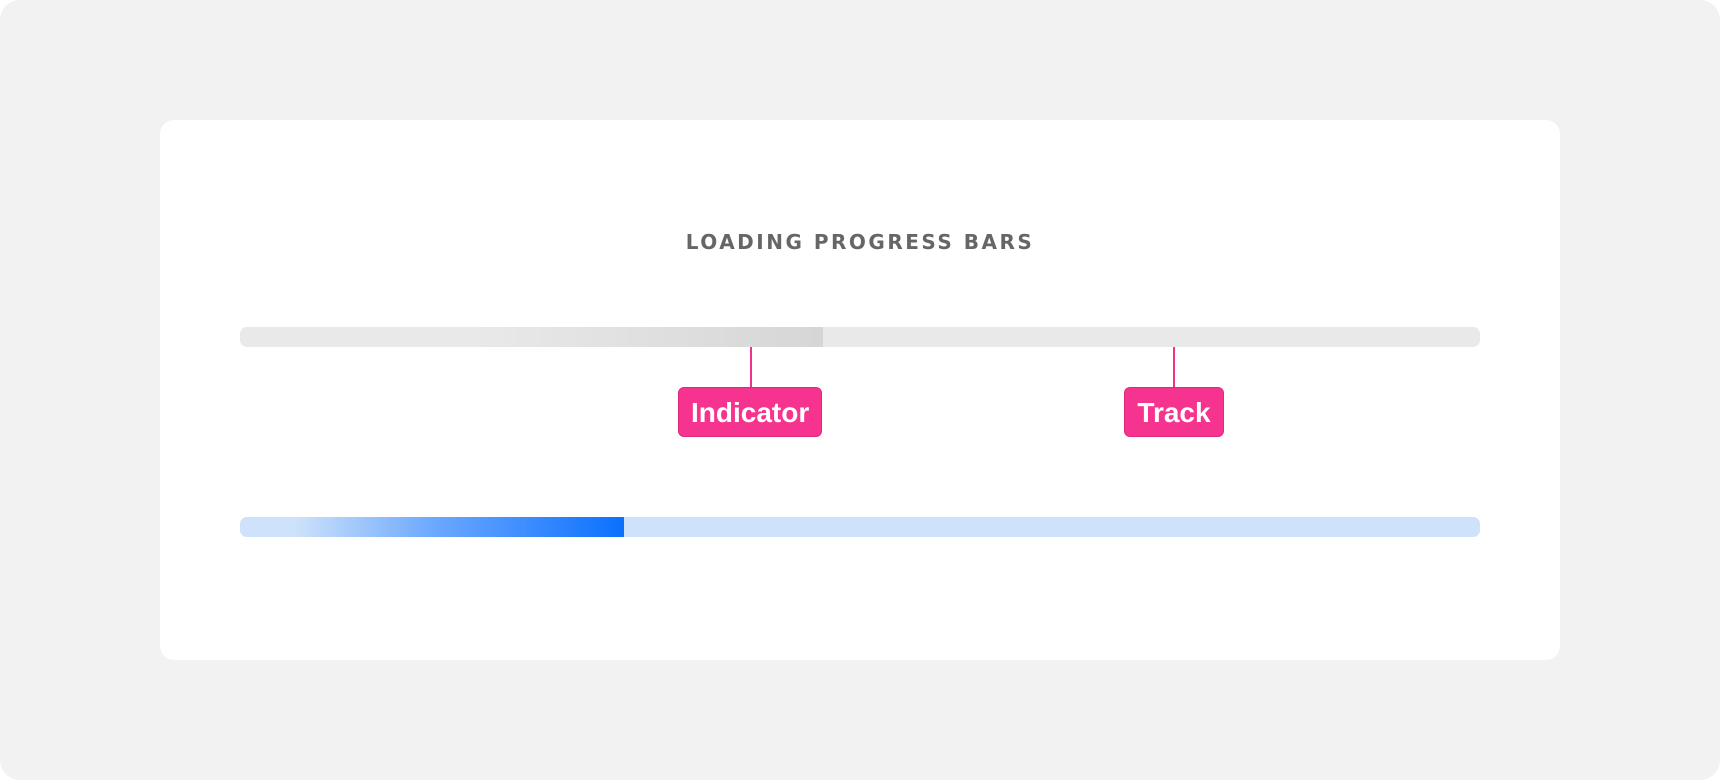  Describe the element at coordinates (750, 412) in the screenshot. I see `indicator-callout-label: Indicator` at that location.